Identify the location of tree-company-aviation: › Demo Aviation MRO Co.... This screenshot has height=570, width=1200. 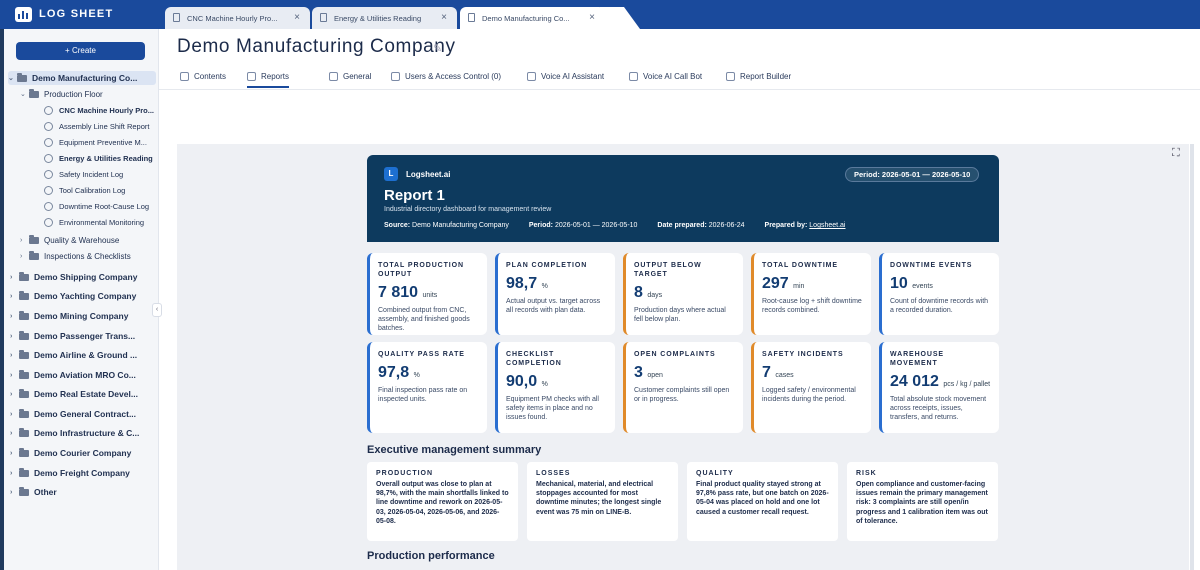
(83, 375).